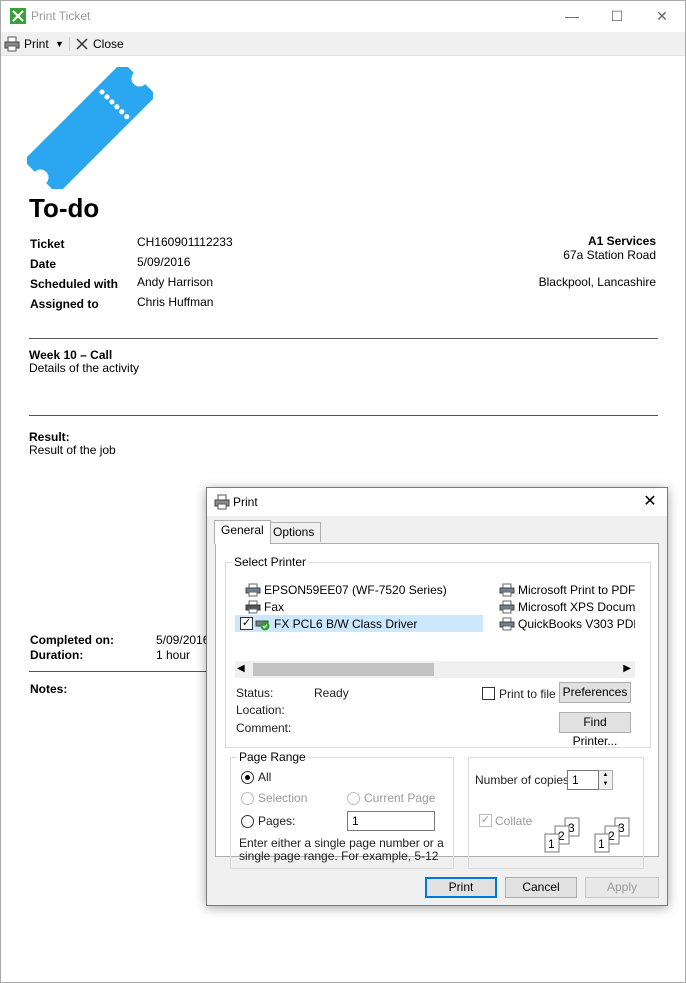  Describe the element at coordinates (247, 777) in the screenshot. I see `all-pages-radio` at that location.